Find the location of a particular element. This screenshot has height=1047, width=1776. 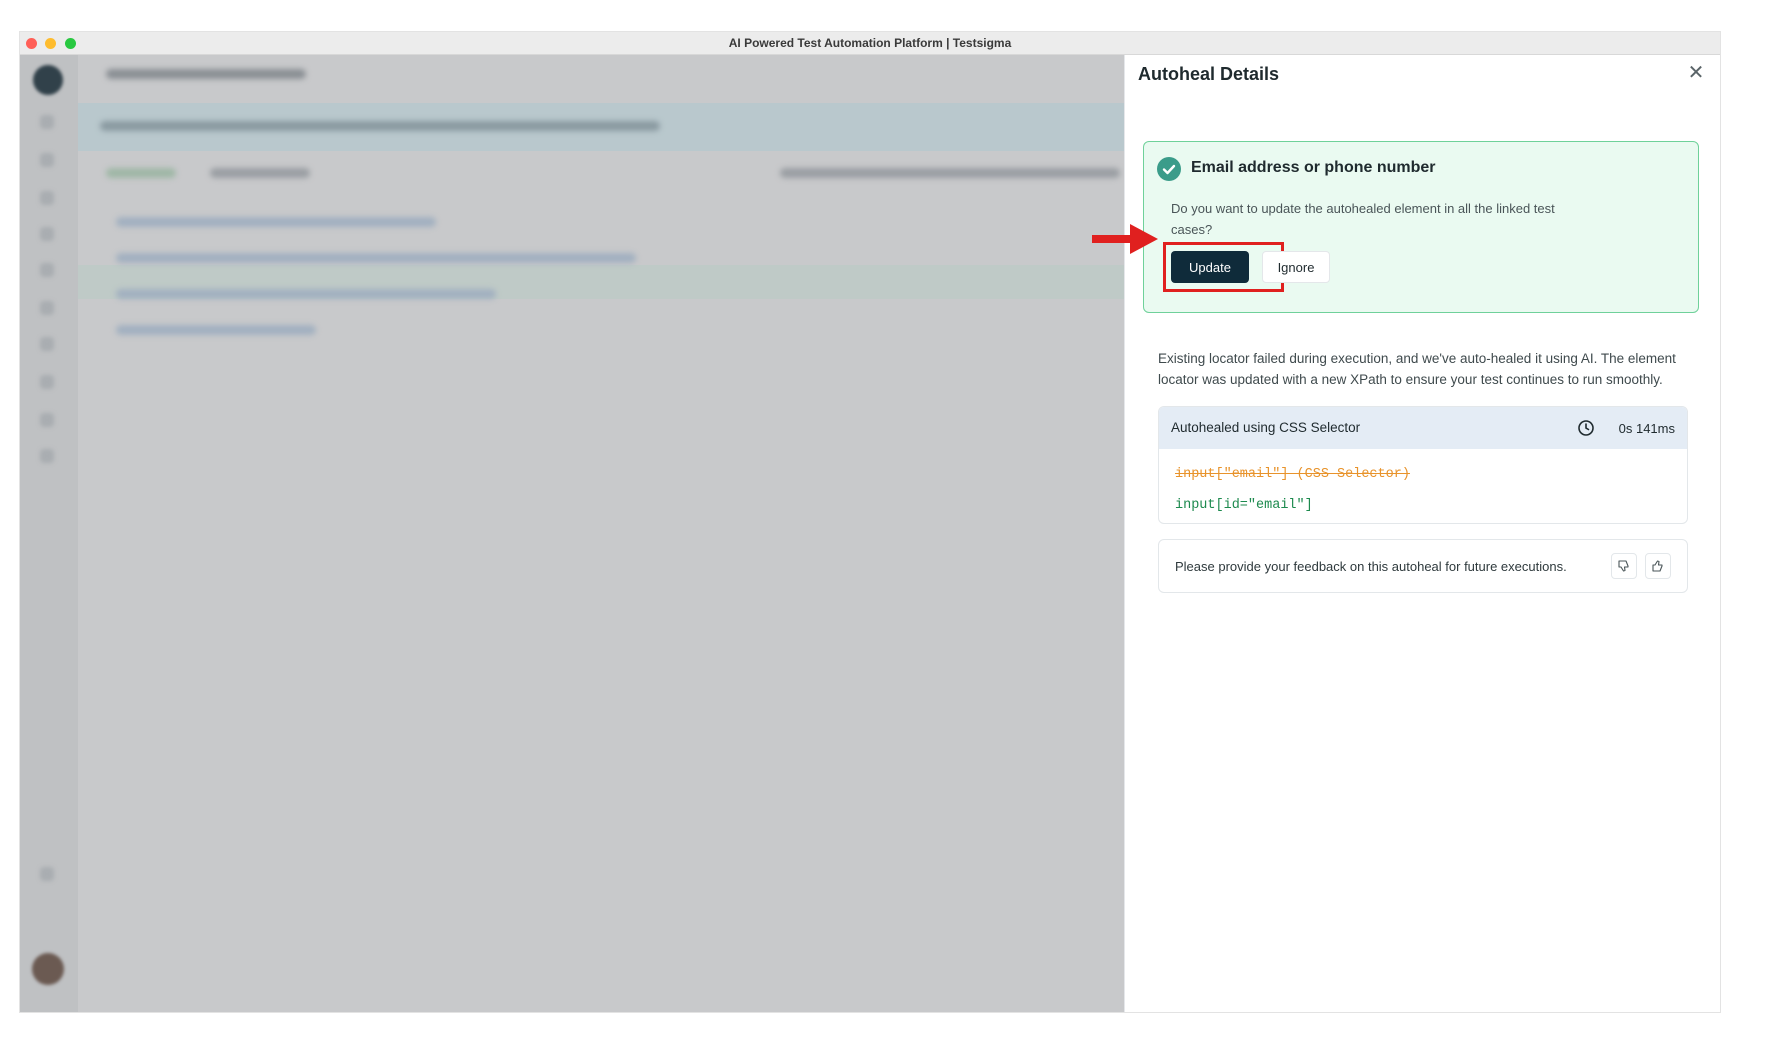

verified-badge-icon is located at coordinates (1169, 169).